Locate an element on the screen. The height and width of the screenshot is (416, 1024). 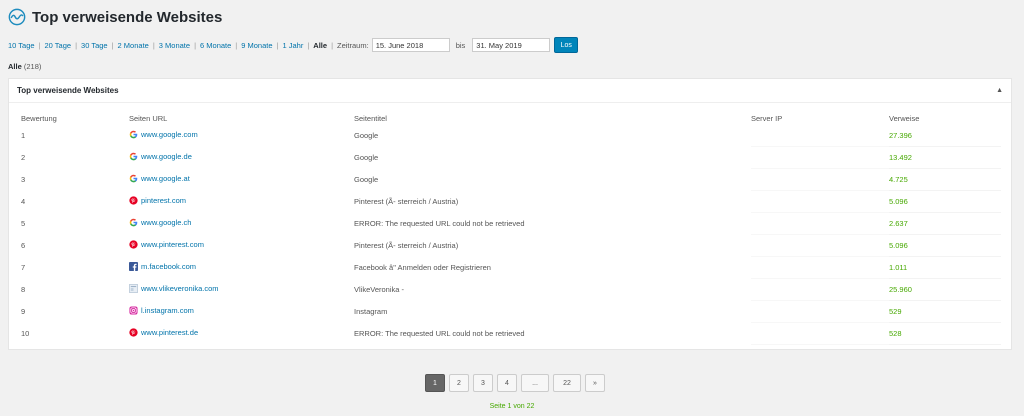
referrals-cell: 4.725 is located at coordinates (945, 179).